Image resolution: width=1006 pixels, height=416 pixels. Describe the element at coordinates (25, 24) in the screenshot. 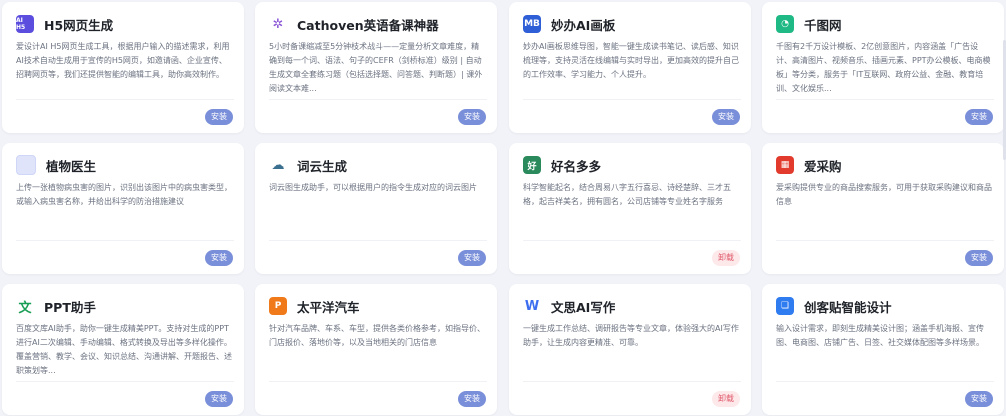

I see `h5-ai-icon: AI H5` at that location.